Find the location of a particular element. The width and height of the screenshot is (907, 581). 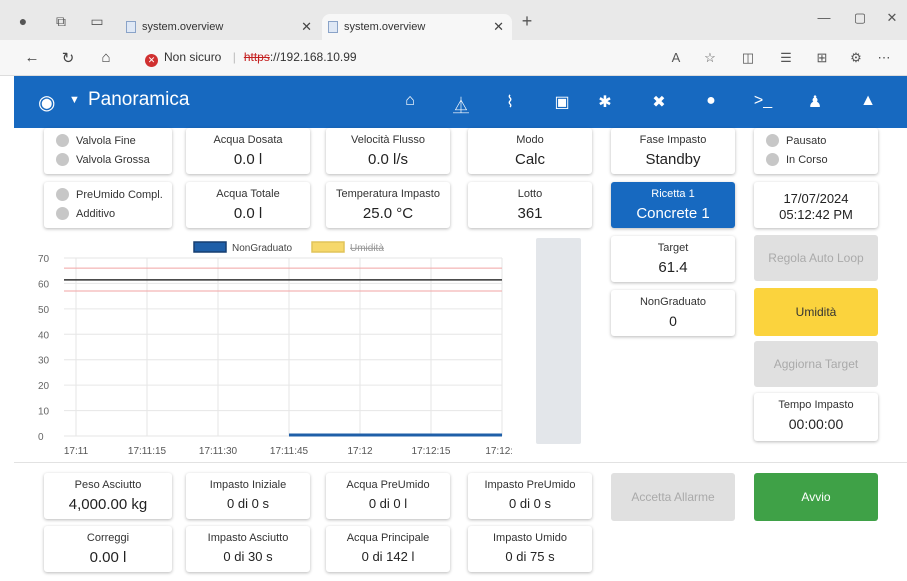

in-corso-indicator: In Corso is located at coordinates (797, 159).